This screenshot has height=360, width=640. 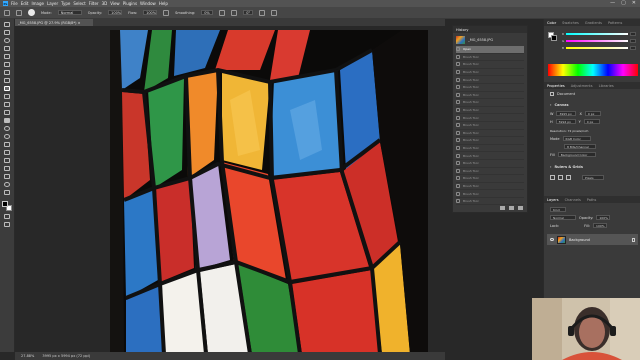 I want to click on quick-selection-tool-icon, so click(x=7, y=48).